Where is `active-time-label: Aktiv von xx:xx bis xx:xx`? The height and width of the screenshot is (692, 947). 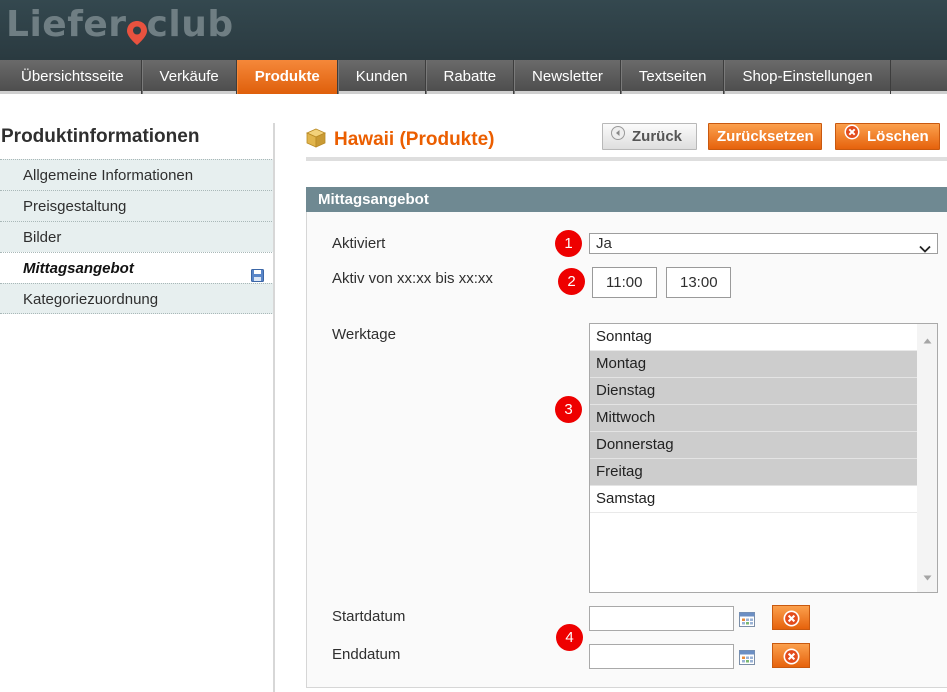 active-time-label: Aktiv von xx:xx bis xx:xx is located at coordinates (412, 278).